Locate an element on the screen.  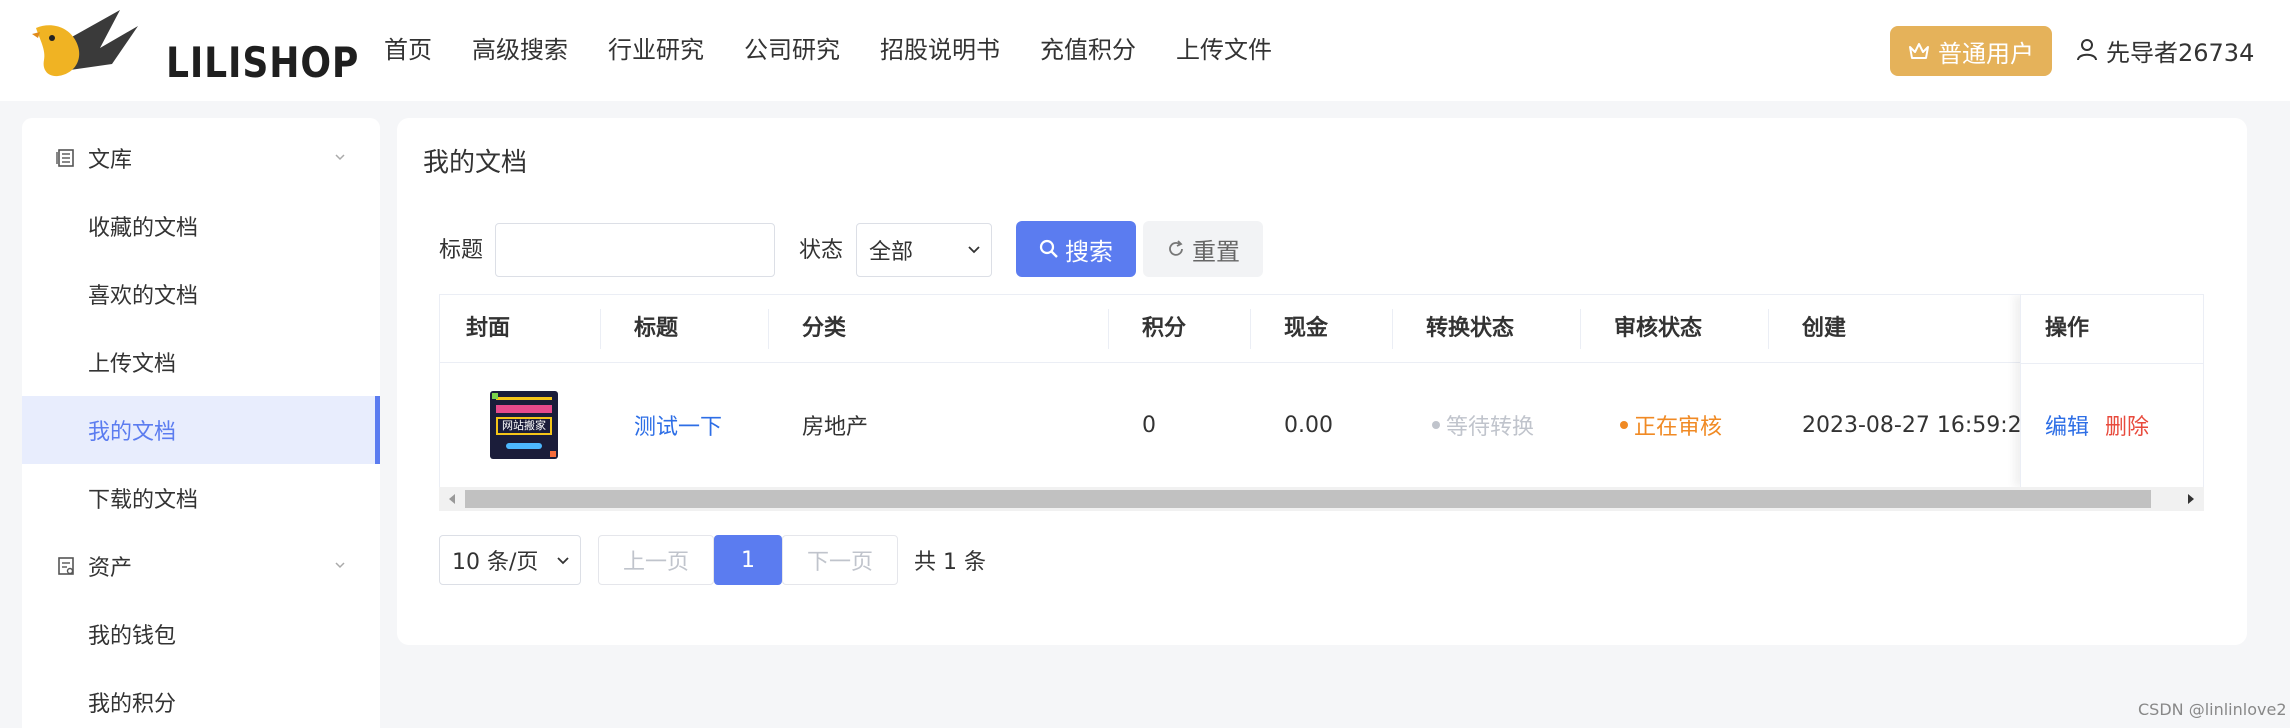
col-cash: 现金 is located at coordinates (1306, 328).